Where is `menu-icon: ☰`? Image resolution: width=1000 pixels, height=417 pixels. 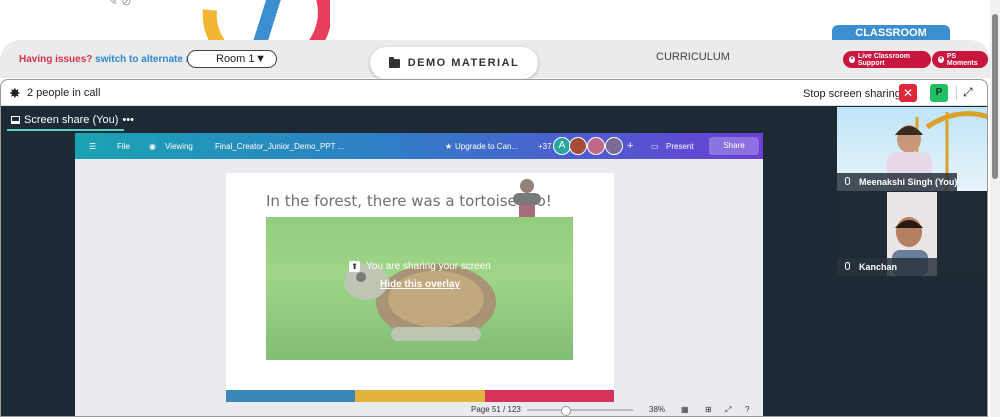 menu-icon: ☰ is located at coordinates (92, 146).